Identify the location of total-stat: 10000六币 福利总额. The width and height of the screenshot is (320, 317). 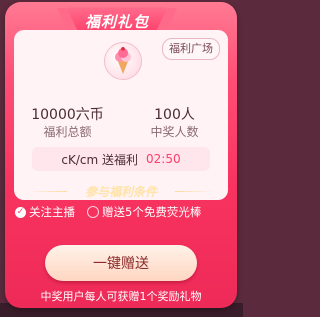
(67, 123).